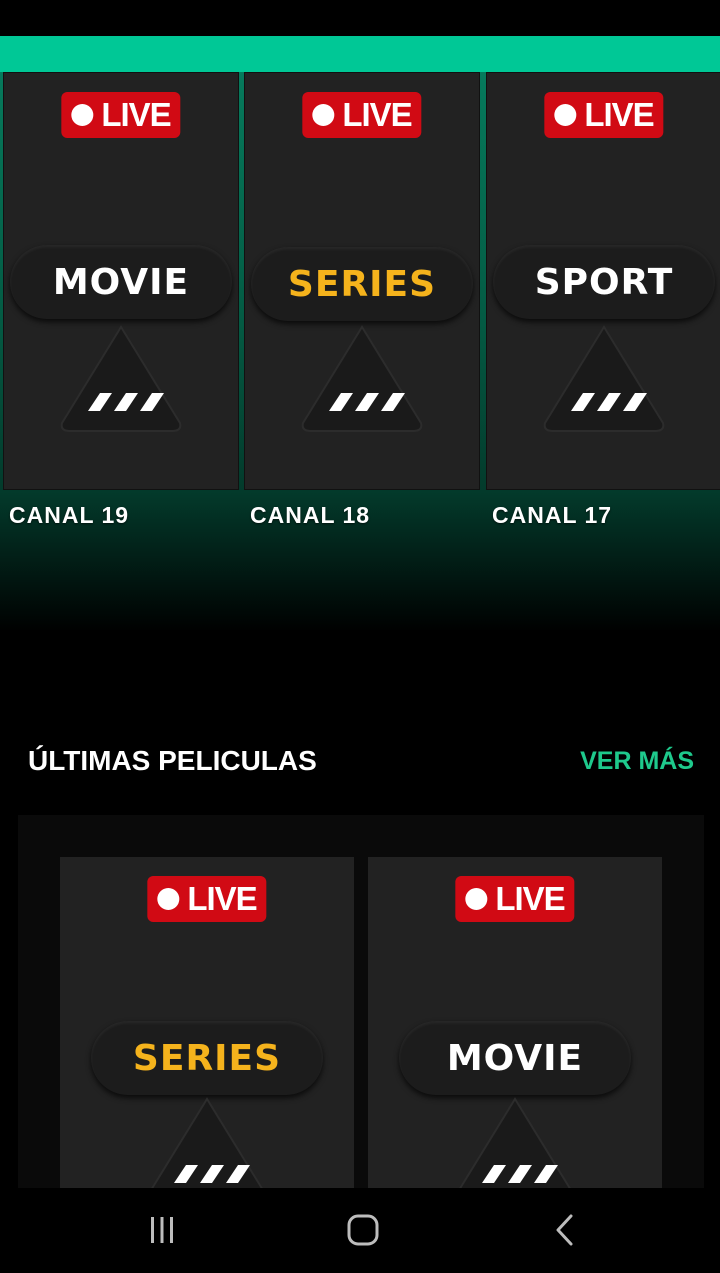  What do you see at coordinates (172, 760) in the screenshot?
I see `section-title: ÚLTIMAS PELICULAS` at bounding box center [172, 760].